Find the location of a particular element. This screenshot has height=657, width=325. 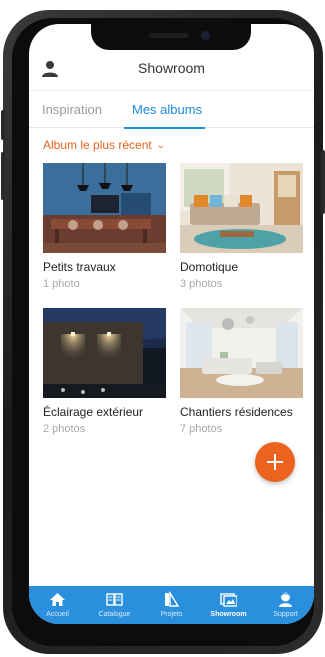

album-card: Chantiers résidences 7 photos is located at coordinates (241, 373).